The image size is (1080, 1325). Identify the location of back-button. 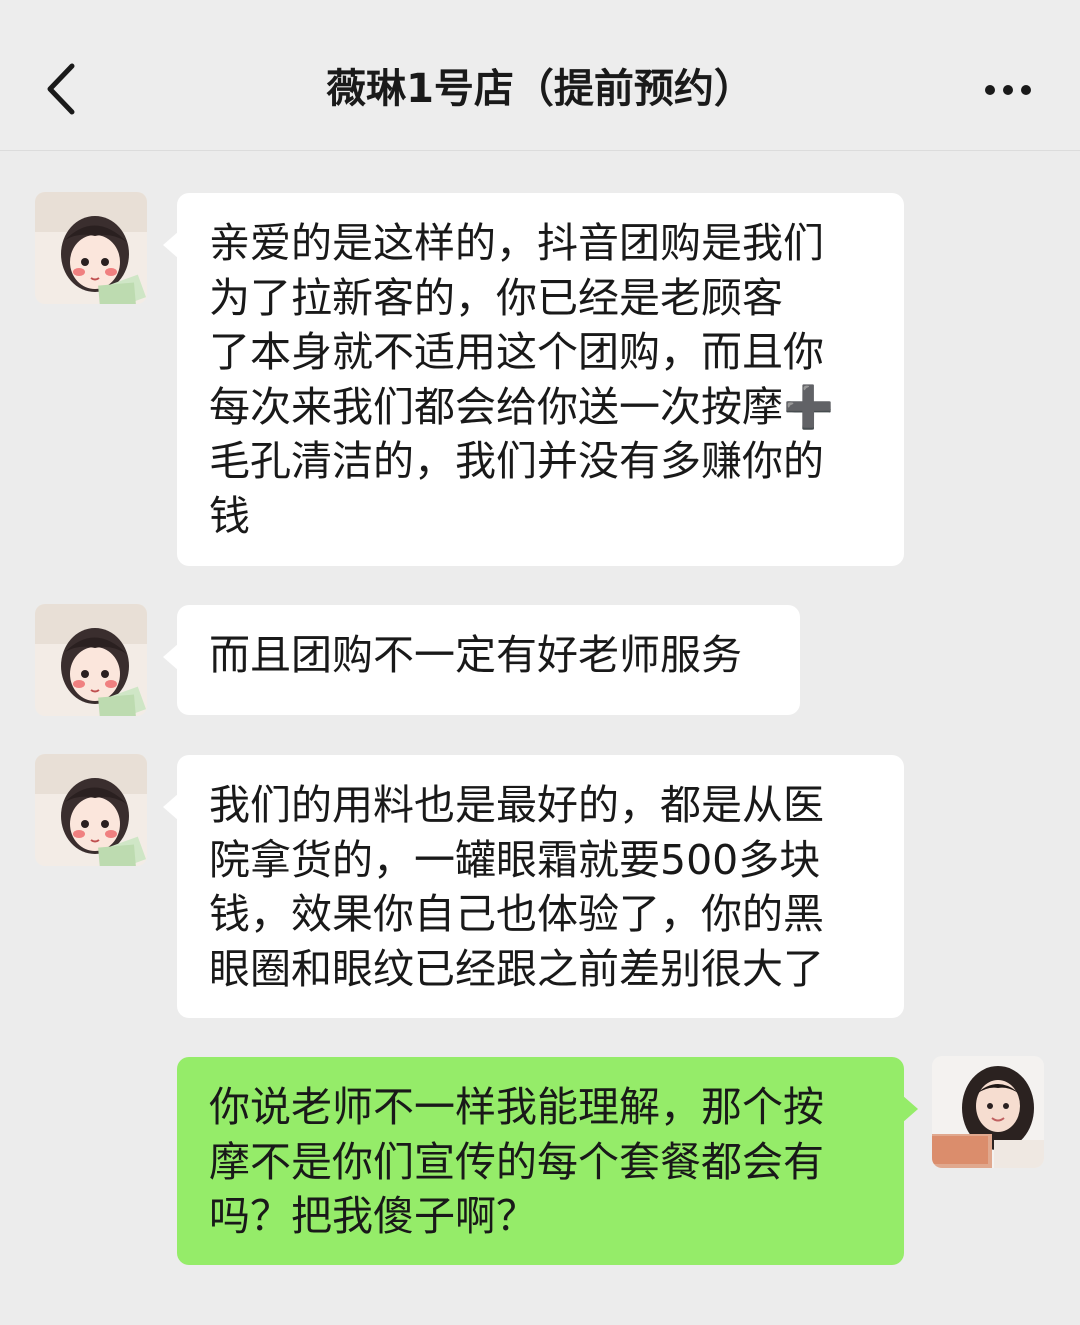
(65, 89).